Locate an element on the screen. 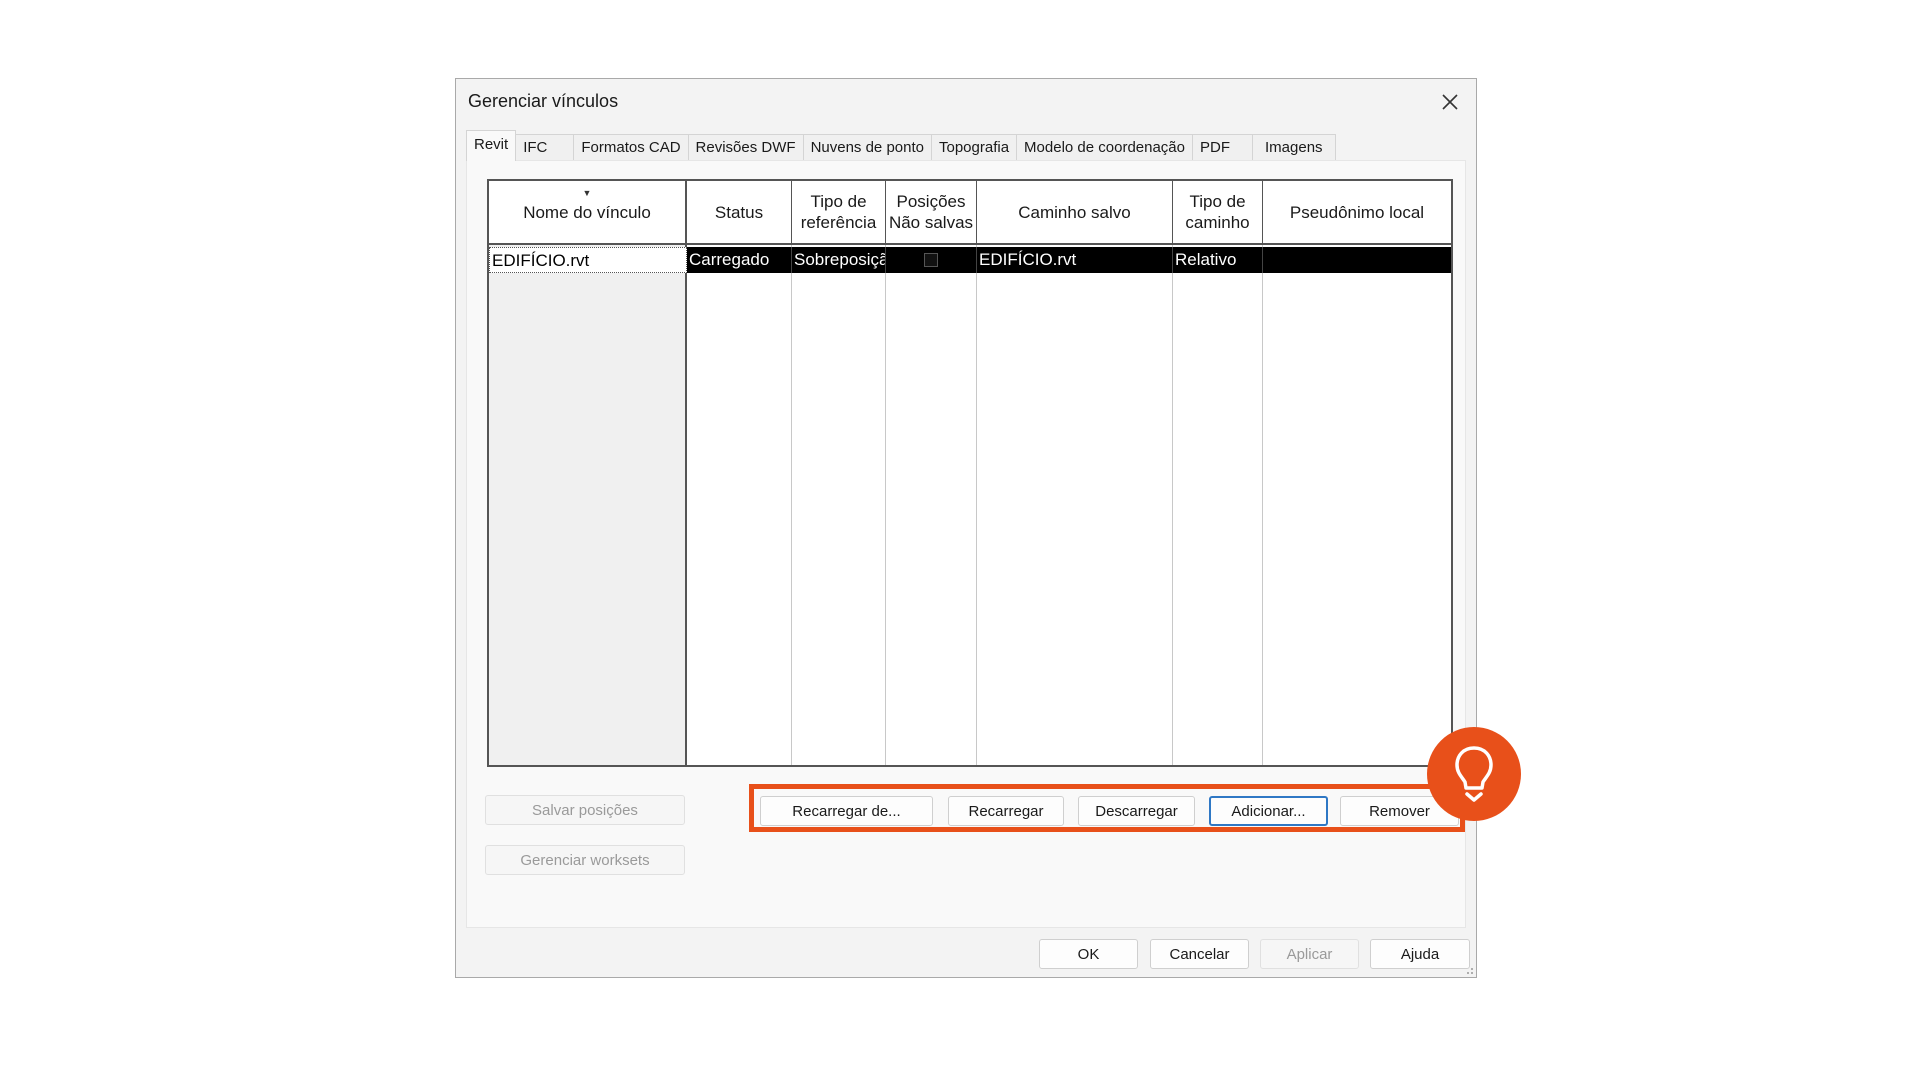 The width and height of the screenshot is (1920, 1080). tab-revit: Revit is located at coordinates (491, 145).